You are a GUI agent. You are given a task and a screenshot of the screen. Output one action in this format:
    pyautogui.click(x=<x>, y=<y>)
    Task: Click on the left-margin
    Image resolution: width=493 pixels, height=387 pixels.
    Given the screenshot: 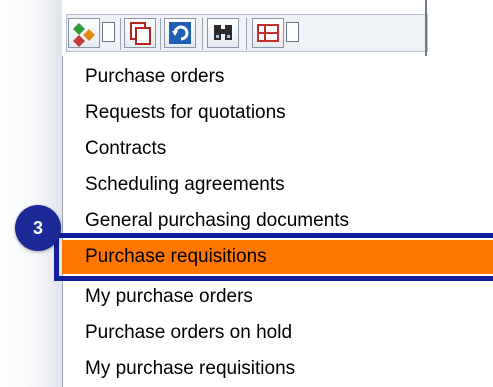 What is the action you would take?
    pyautogui.click(x=31, y=193)
    